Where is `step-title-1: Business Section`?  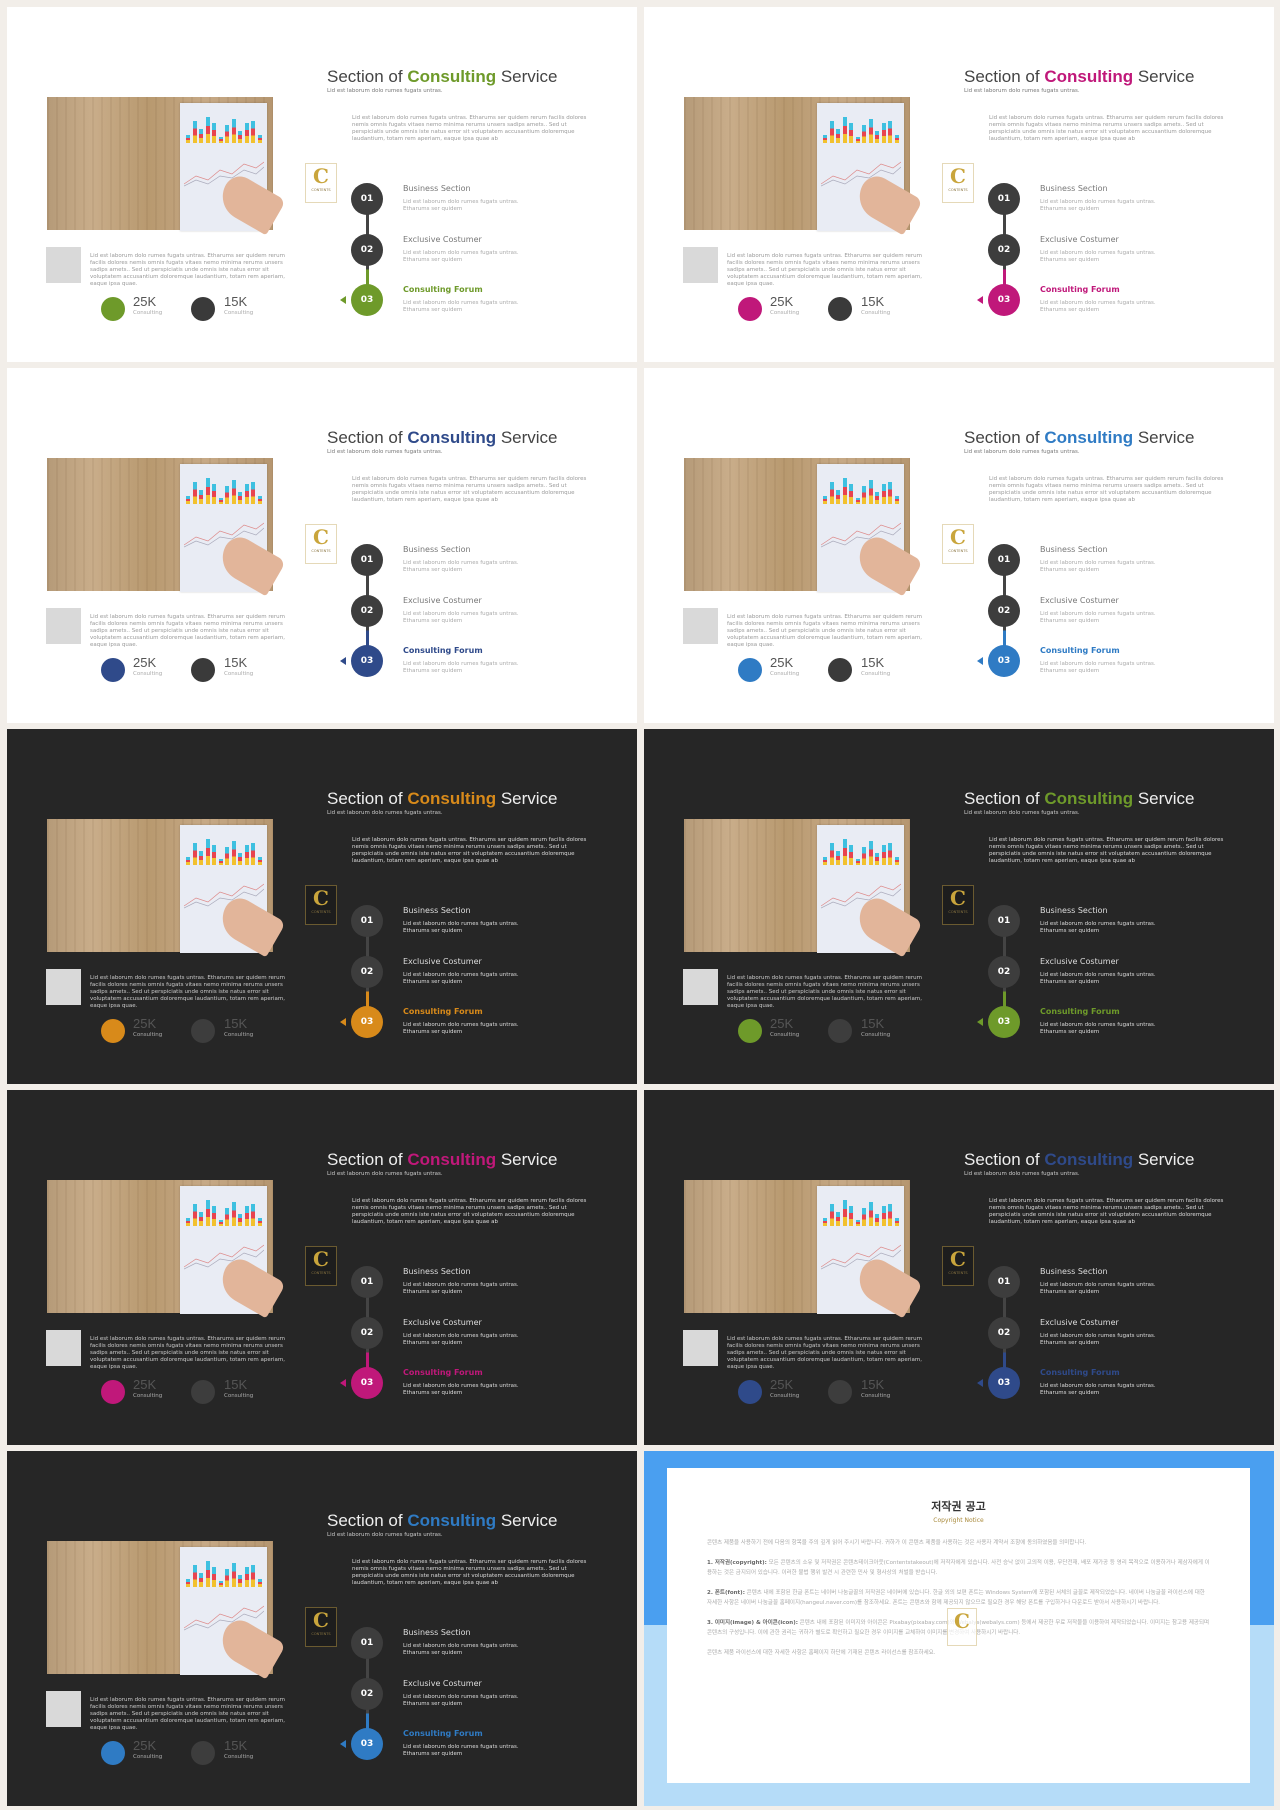
step-title-1: Business Section is located at coordinates (437, 1271).